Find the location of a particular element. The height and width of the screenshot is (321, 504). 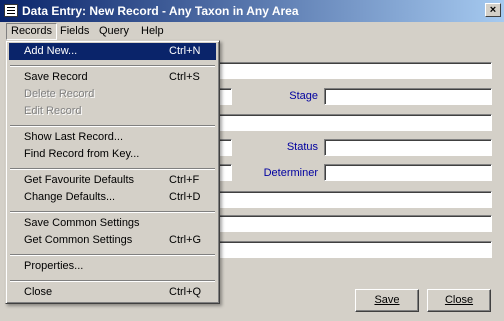

menu-item-get-favourite-defaults: Get Favourite Defaults Ctrl+F is located at coordinates (112, 180).